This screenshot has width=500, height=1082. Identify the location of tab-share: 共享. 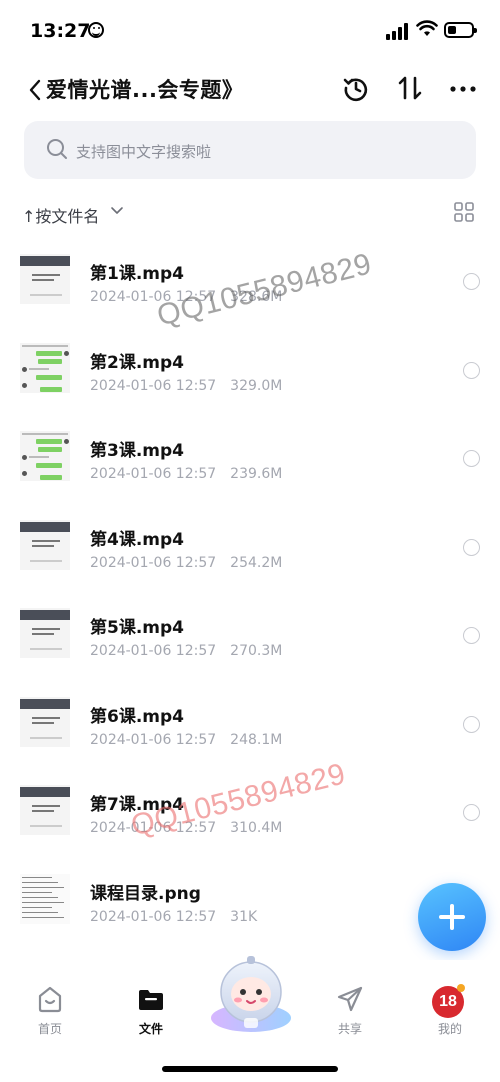
(350, 1010).